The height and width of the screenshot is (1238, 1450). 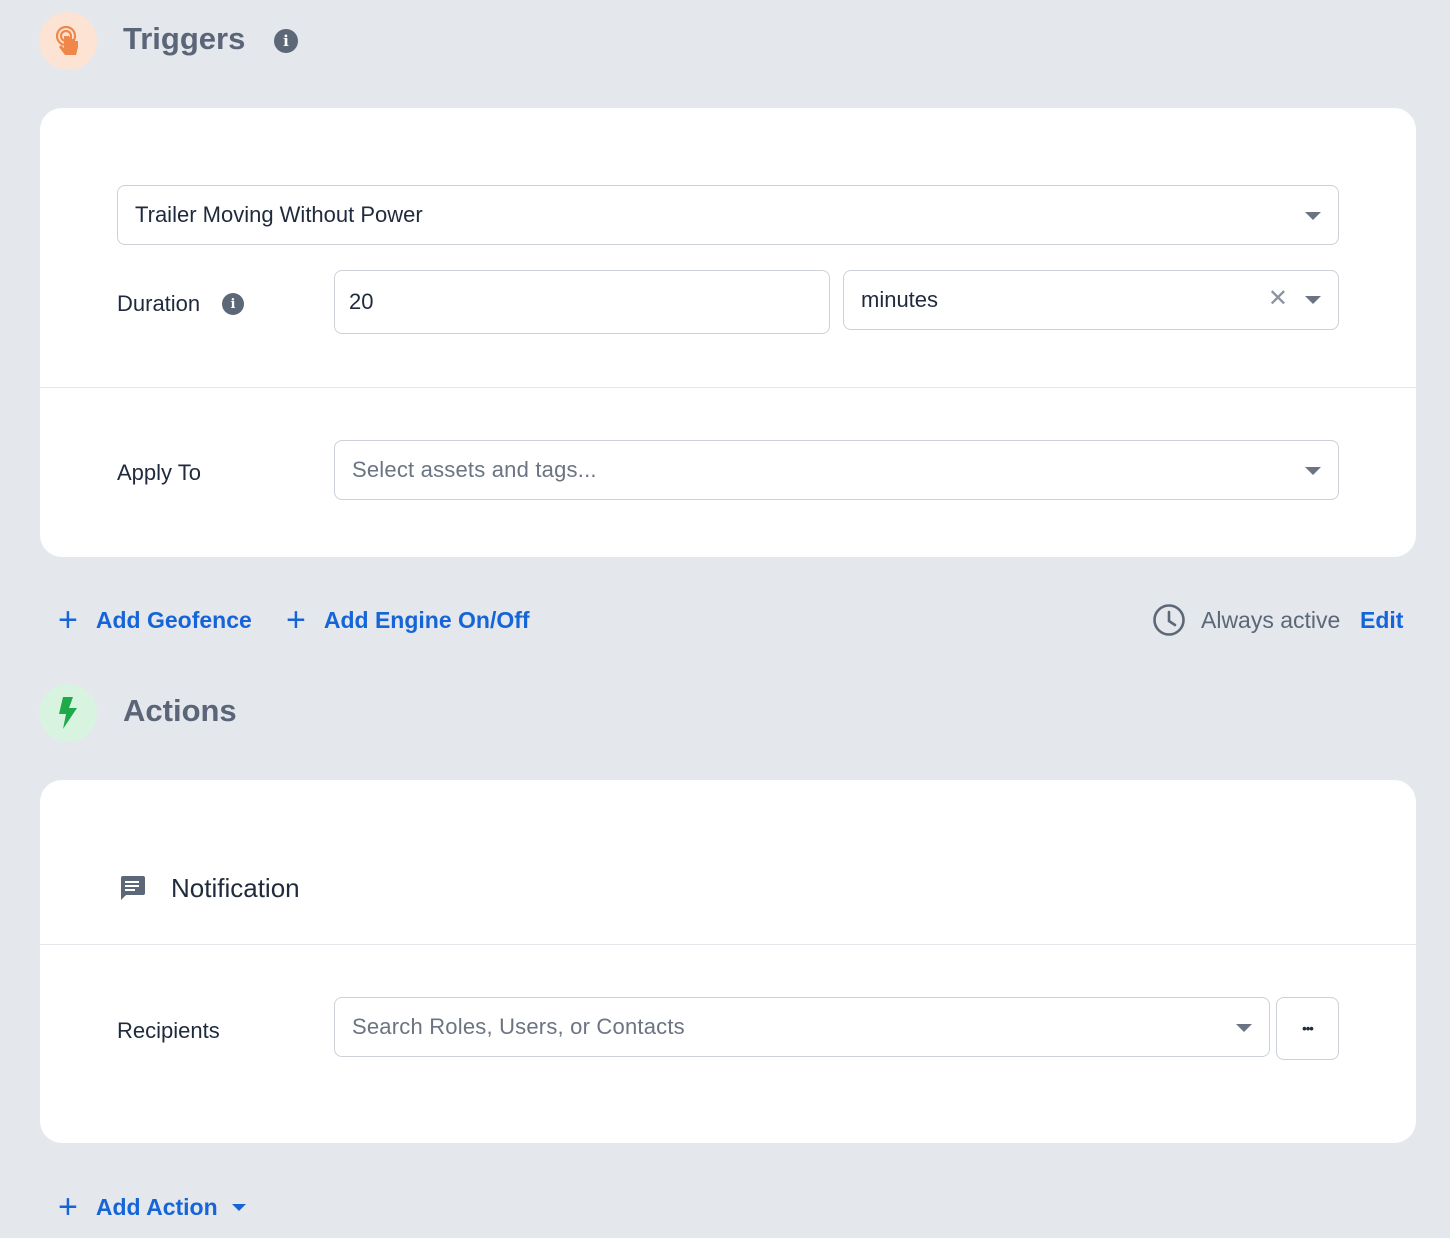 What do you see at coordinates (802, 1027) in the screenshot?
I see `recipients-search: Search Roles, Users, or Contacts` at bounding box center [802, 1027].